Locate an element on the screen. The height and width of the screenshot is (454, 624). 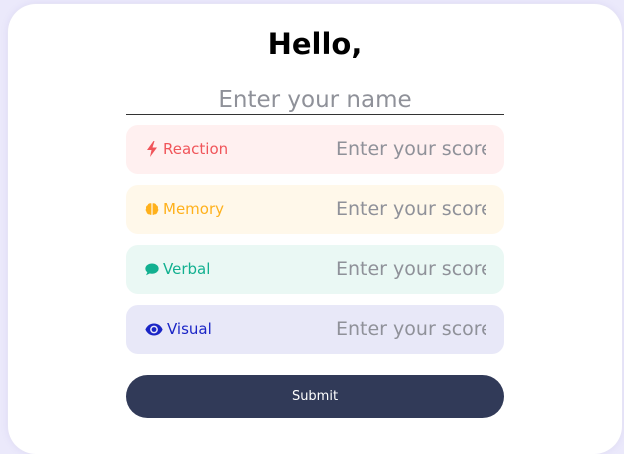
eye-icon is located at coordinates (154, 329).